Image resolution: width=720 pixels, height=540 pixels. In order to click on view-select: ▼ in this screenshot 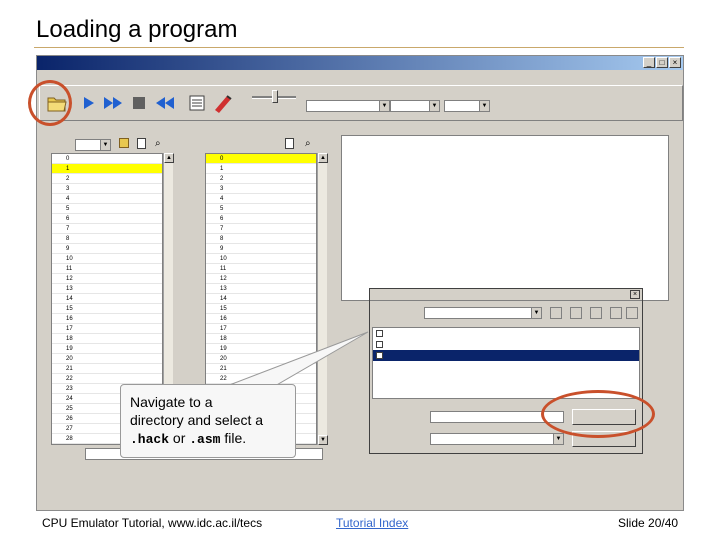, I will do `click(415, 106)`.